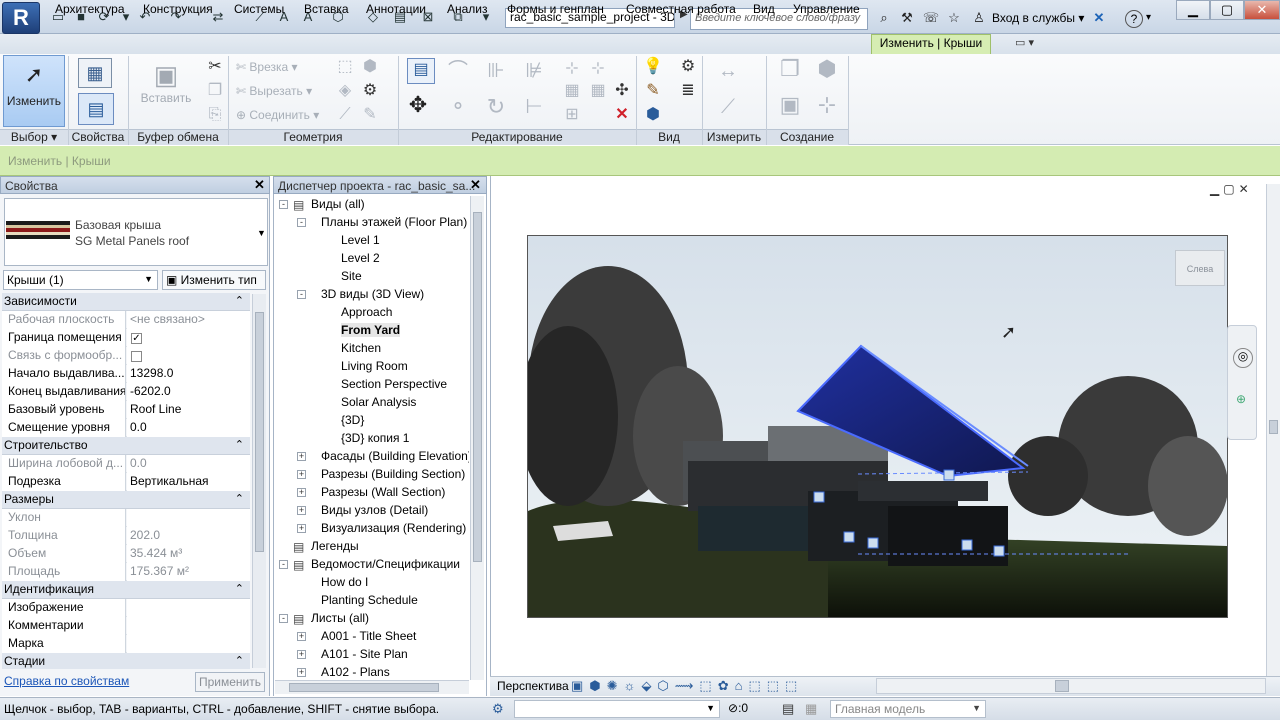 This screenshot has width=1280, height=720. Describe the element at coordinates (274, 91) in the screenshot. I see `uncut-geometry-button: ✄ Вырезать ▾` at that location.